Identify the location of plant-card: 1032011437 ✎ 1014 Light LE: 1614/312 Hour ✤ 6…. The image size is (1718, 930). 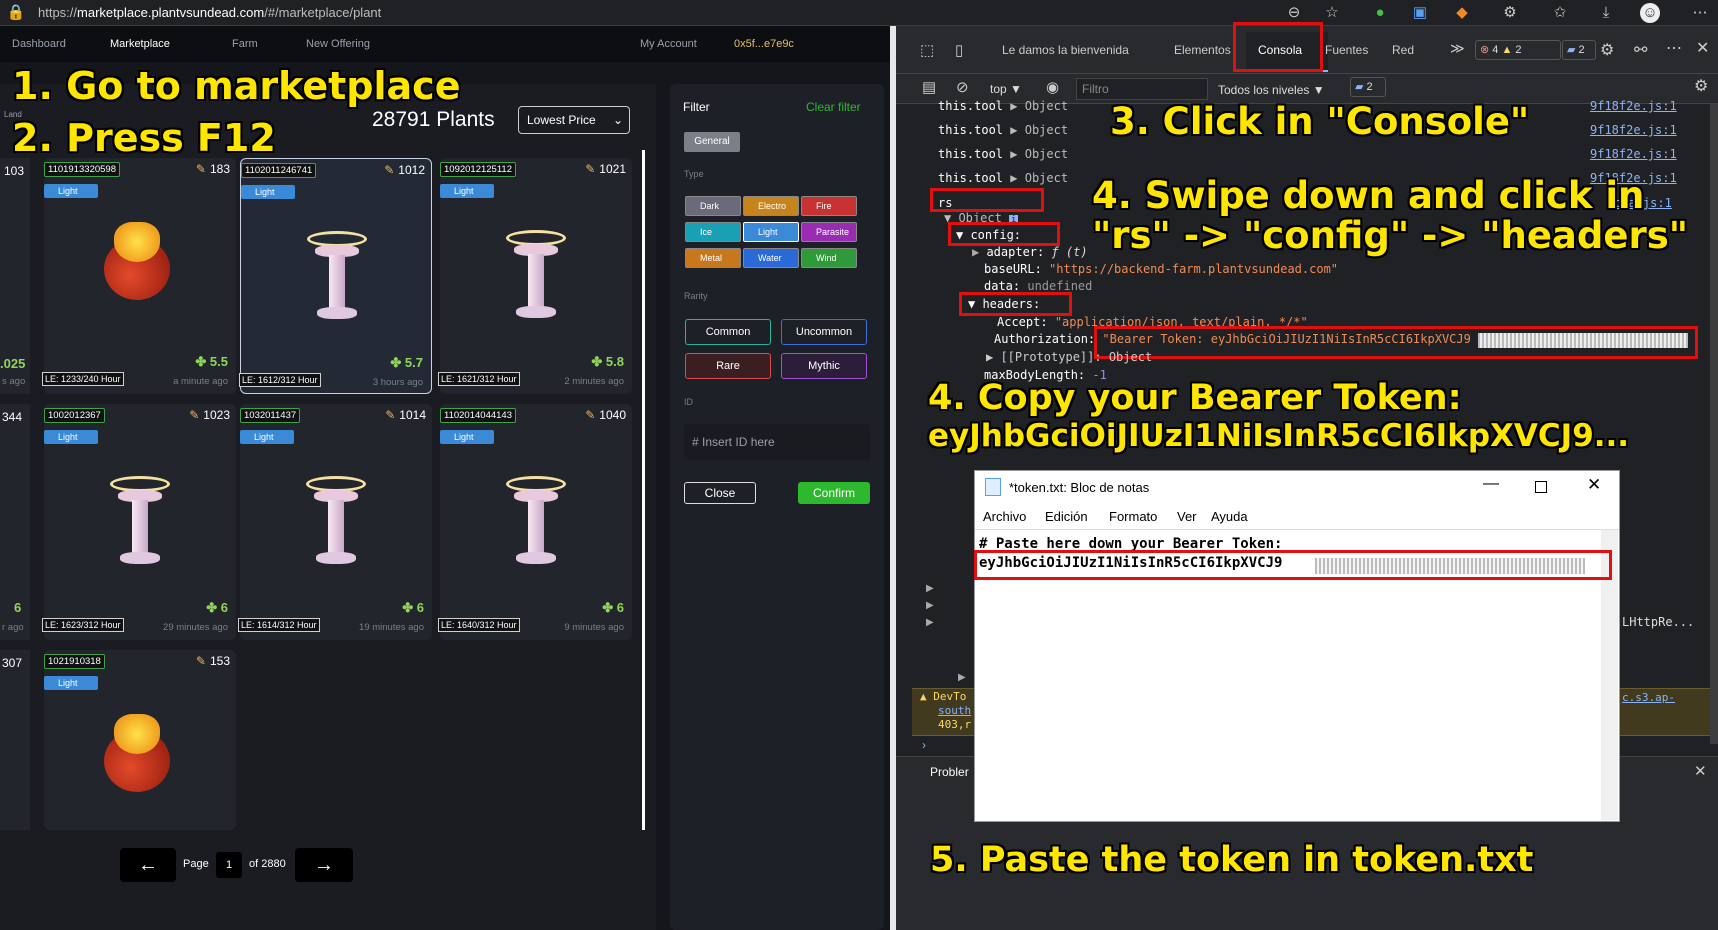
(335, 522).